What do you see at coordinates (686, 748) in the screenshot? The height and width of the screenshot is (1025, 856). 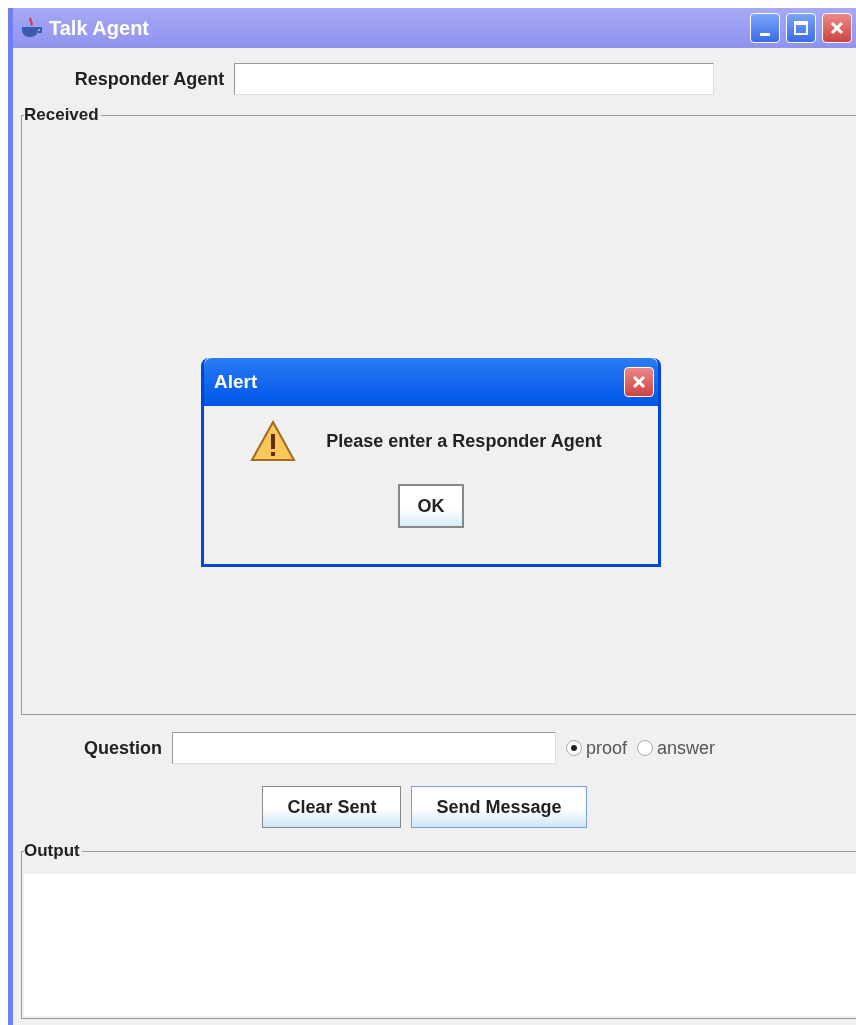 I see `radio-label: answer` at bounding box center [686, 748].